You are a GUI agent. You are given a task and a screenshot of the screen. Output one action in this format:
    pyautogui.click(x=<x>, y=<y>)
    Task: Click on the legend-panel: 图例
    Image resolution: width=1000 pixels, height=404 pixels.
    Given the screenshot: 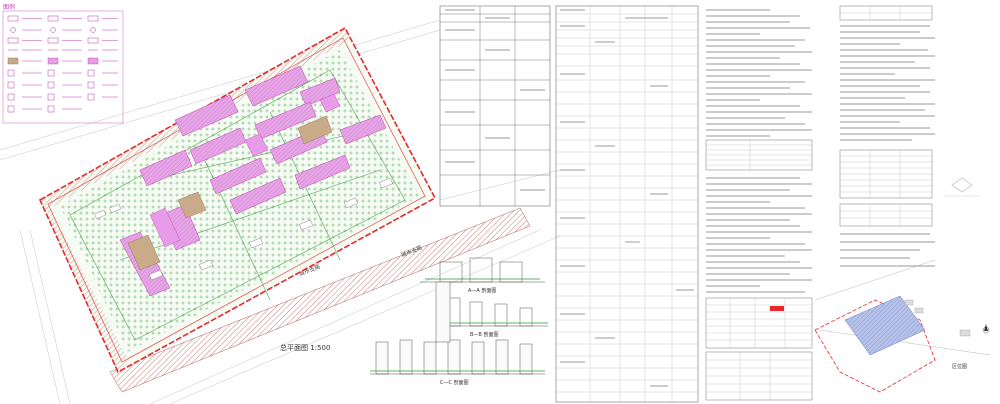 What is the action you would take?
    pyautogui.click(x=63, y=63)
    